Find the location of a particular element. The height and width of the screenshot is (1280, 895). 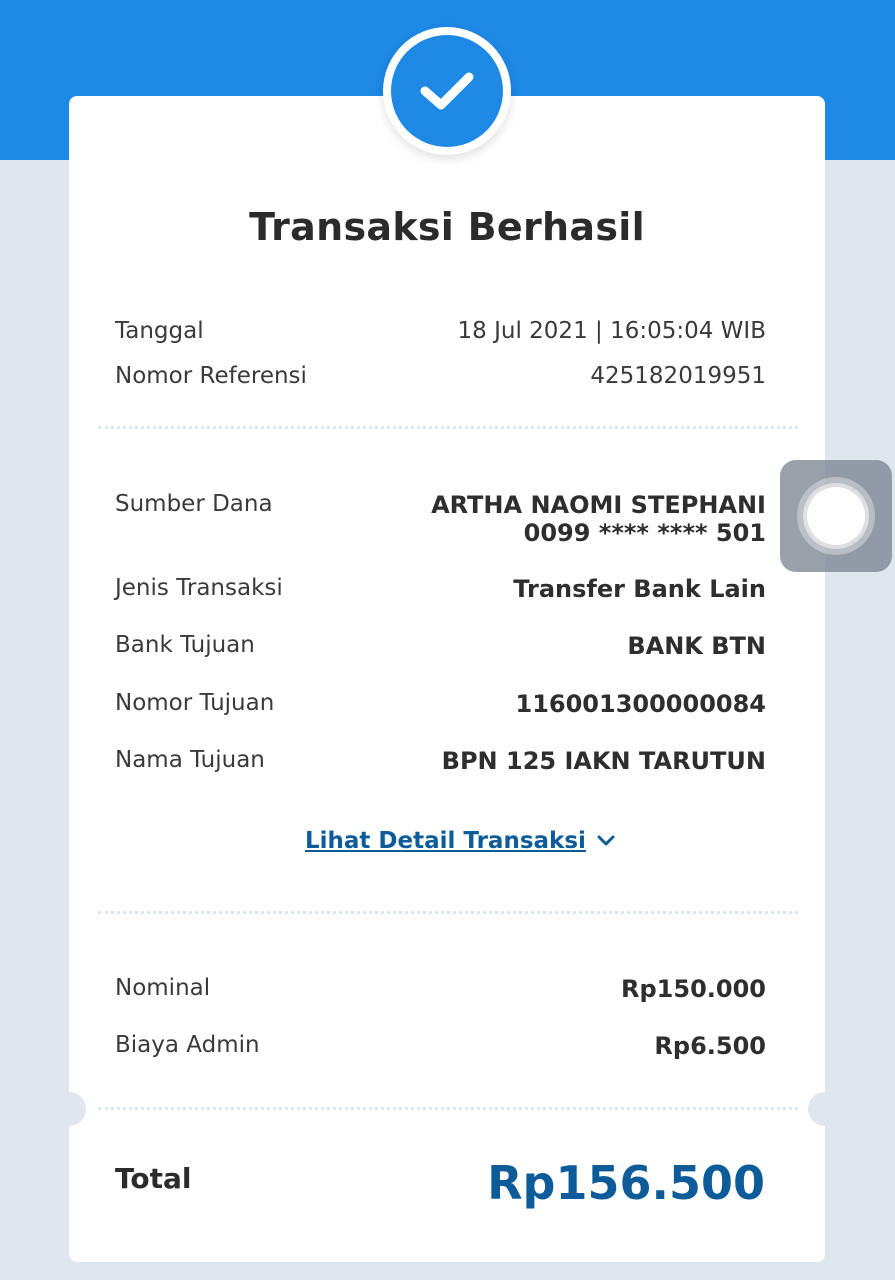

amount-value: Rp6.500 is located at coordinates (710, 1046).